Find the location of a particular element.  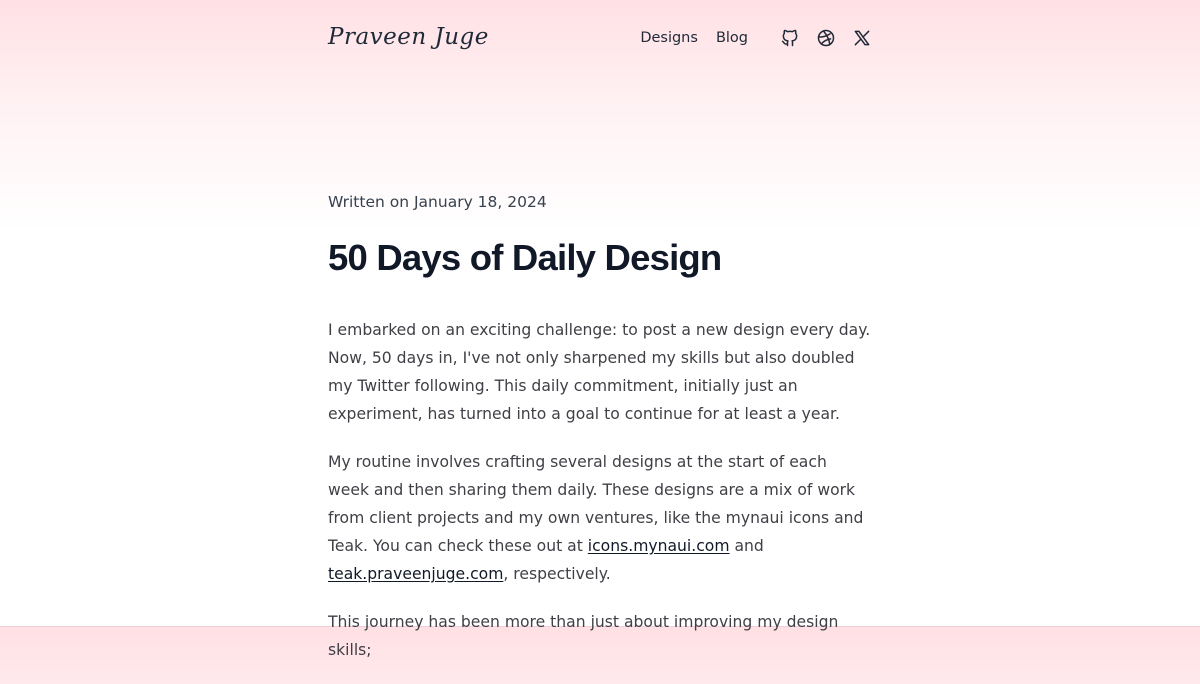

x-link is located at coordinates (862, 38).